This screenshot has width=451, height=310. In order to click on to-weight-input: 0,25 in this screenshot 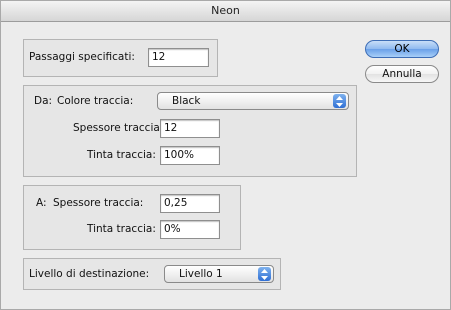, I will do `click(190, 203)`.